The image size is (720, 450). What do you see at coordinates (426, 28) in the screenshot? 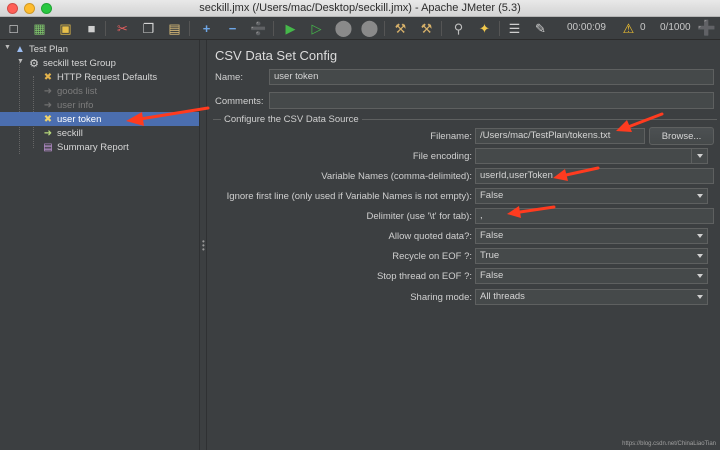
I see `clear-all-icon: ⚒` at bounding box center [426, 28].